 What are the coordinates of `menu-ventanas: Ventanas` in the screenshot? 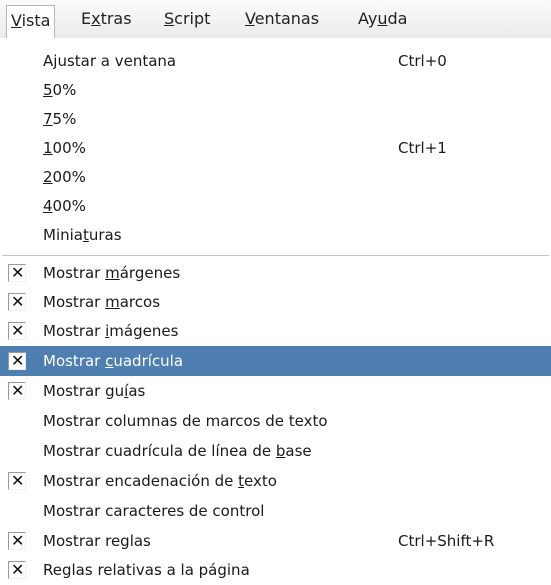 It's located at (282, 19).